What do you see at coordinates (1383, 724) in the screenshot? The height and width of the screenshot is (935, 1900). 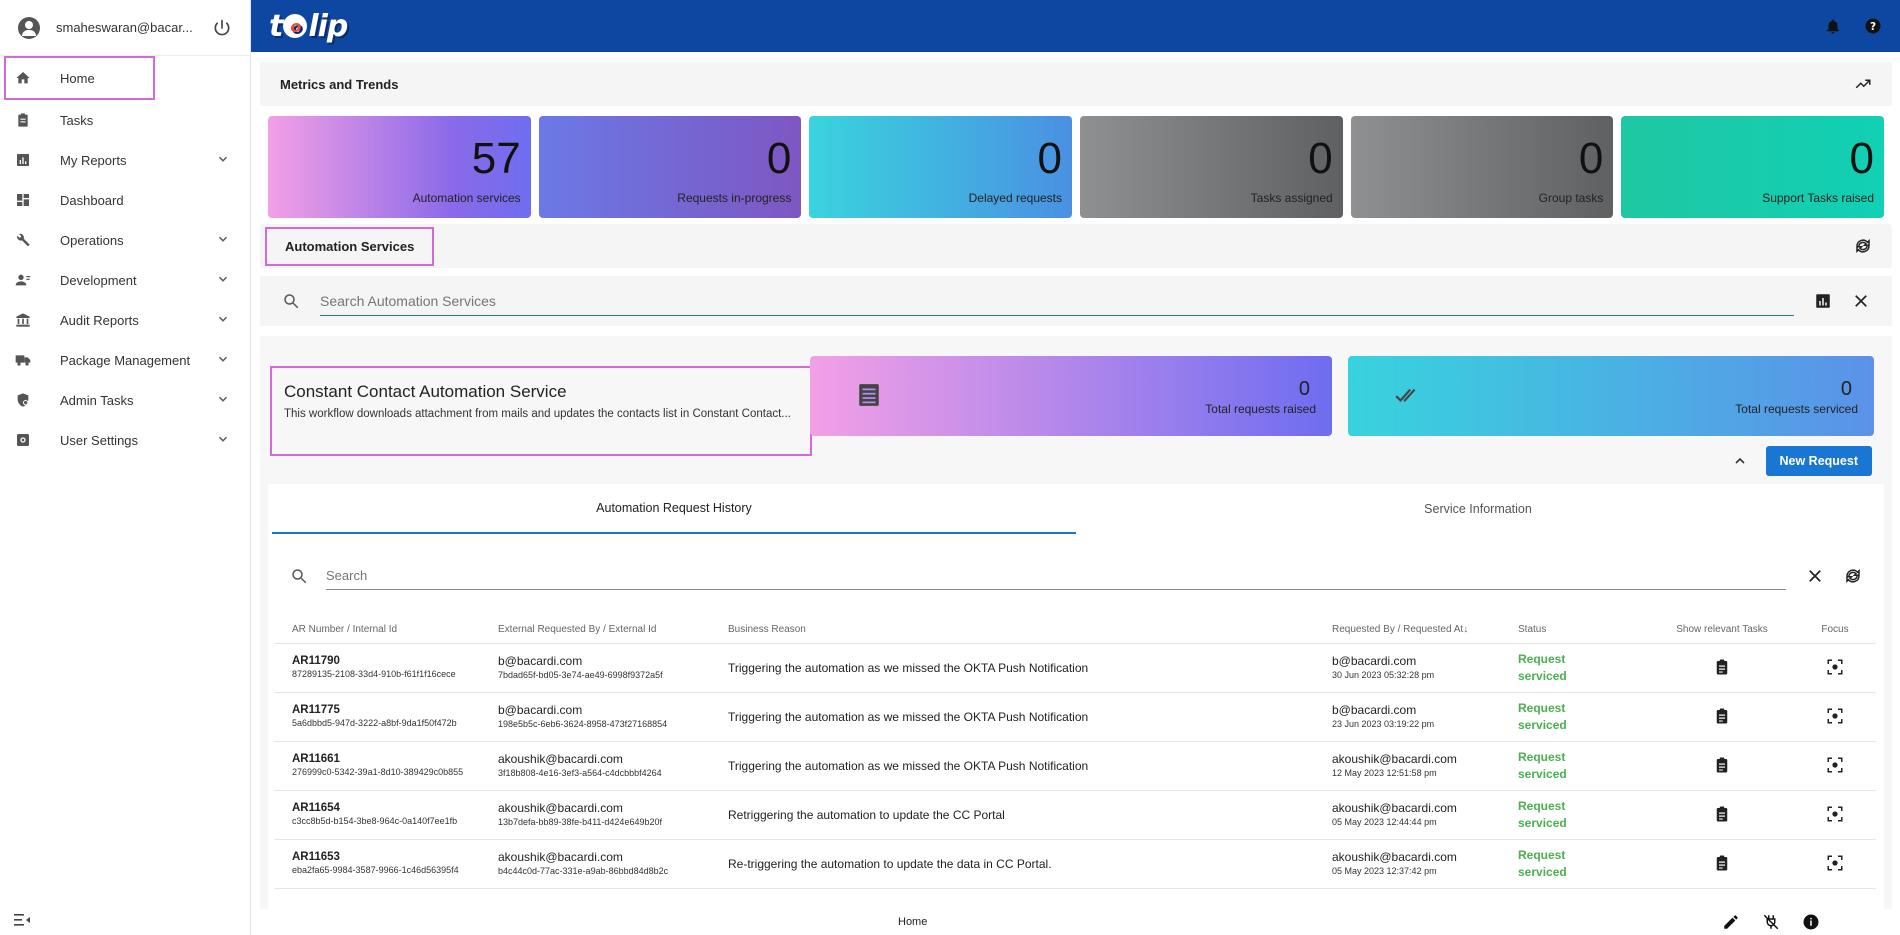 I see `requested-at: 23 Jun 2023 03:19:22 pm` at bounding box center [1383, 724].